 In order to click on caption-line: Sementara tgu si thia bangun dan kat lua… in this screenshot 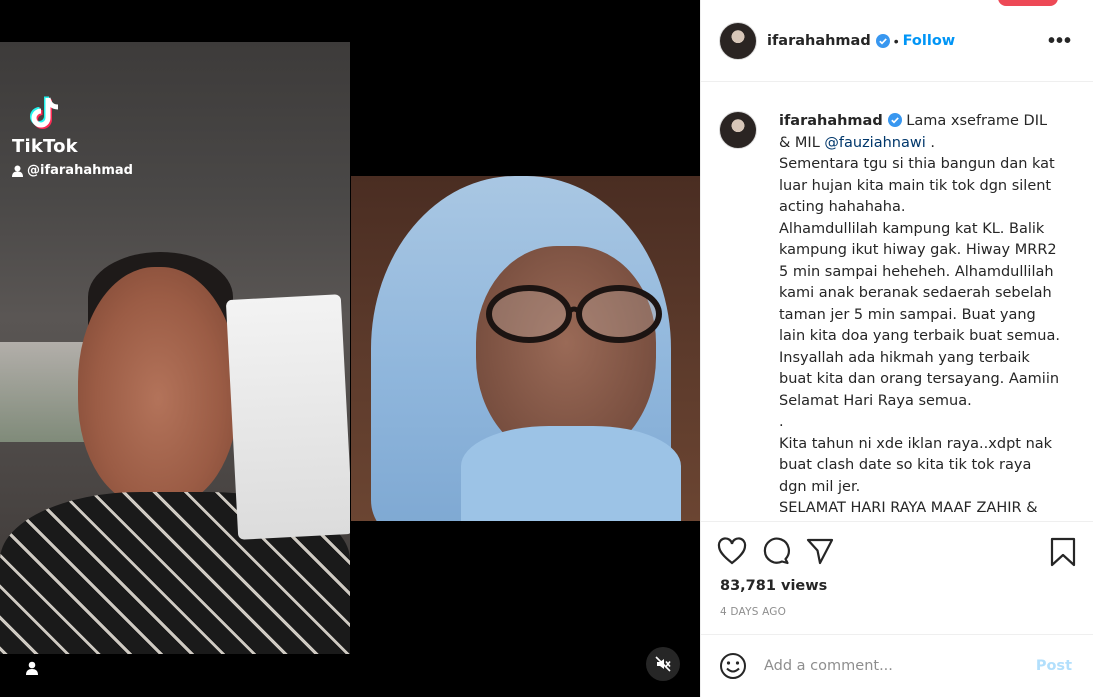, I will do `click(917, 185)`.